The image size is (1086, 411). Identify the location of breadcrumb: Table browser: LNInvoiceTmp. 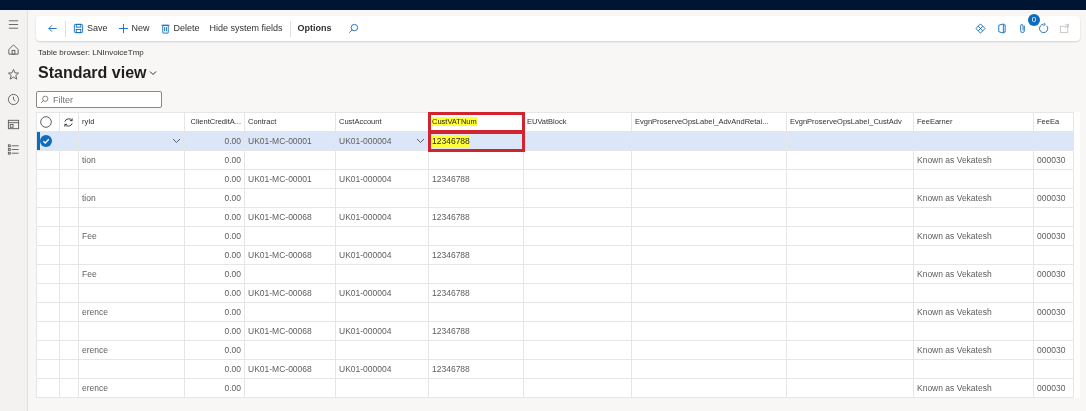
(91, 53).